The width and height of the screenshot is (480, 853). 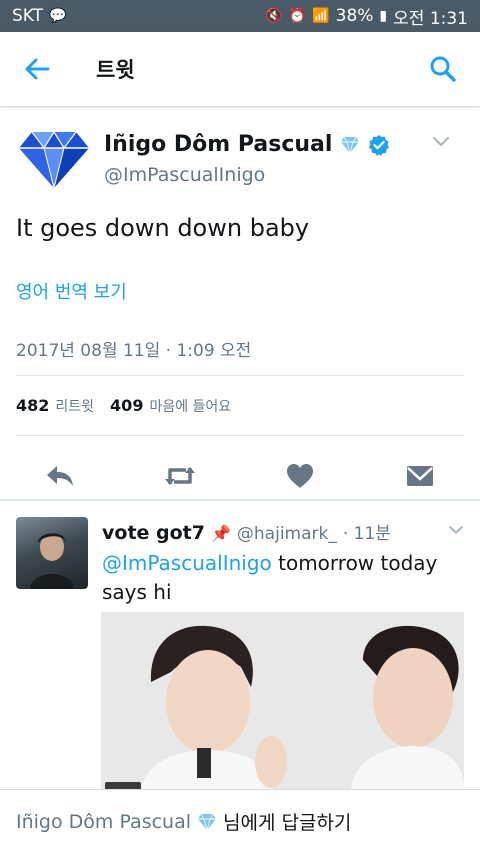 What do you see at coordinates (287, 823) in the screenshot?
I see `composer-placeholder-suffix: 님에게 답글하기` at bounding box center [287, 823].